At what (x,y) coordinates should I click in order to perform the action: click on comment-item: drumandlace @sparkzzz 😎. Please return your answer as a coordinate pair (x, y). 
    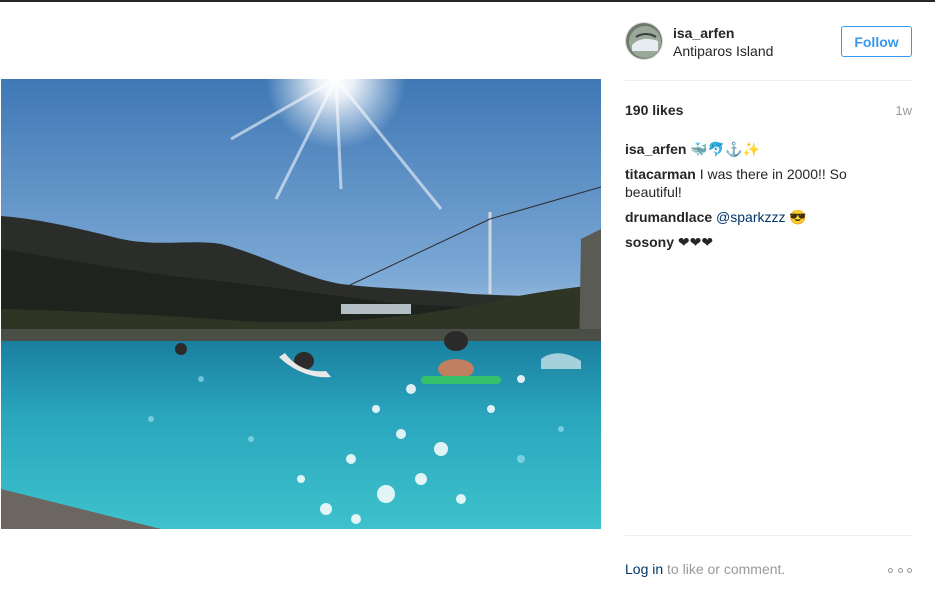
    Looking at the image, I should click on (760, 217).